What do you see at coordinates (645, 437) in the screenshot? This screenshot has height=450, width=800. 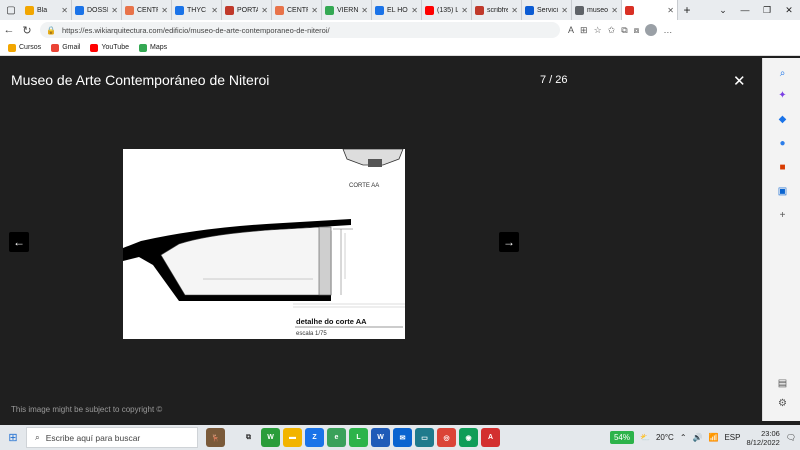 I see `weather-icon: ⛅` at bounding box center [645, 437].